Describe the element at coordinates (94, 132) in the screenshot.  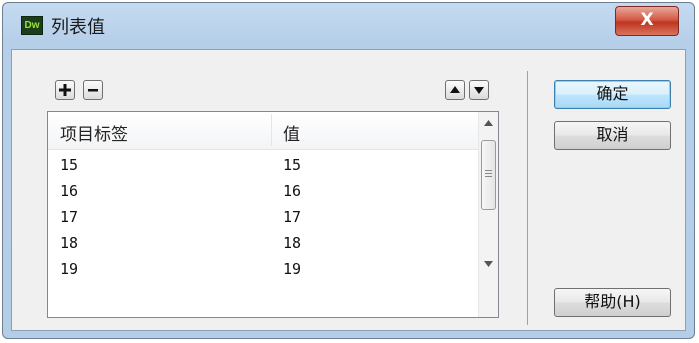
I see `column-header-item-label: 项目标签` at that location.